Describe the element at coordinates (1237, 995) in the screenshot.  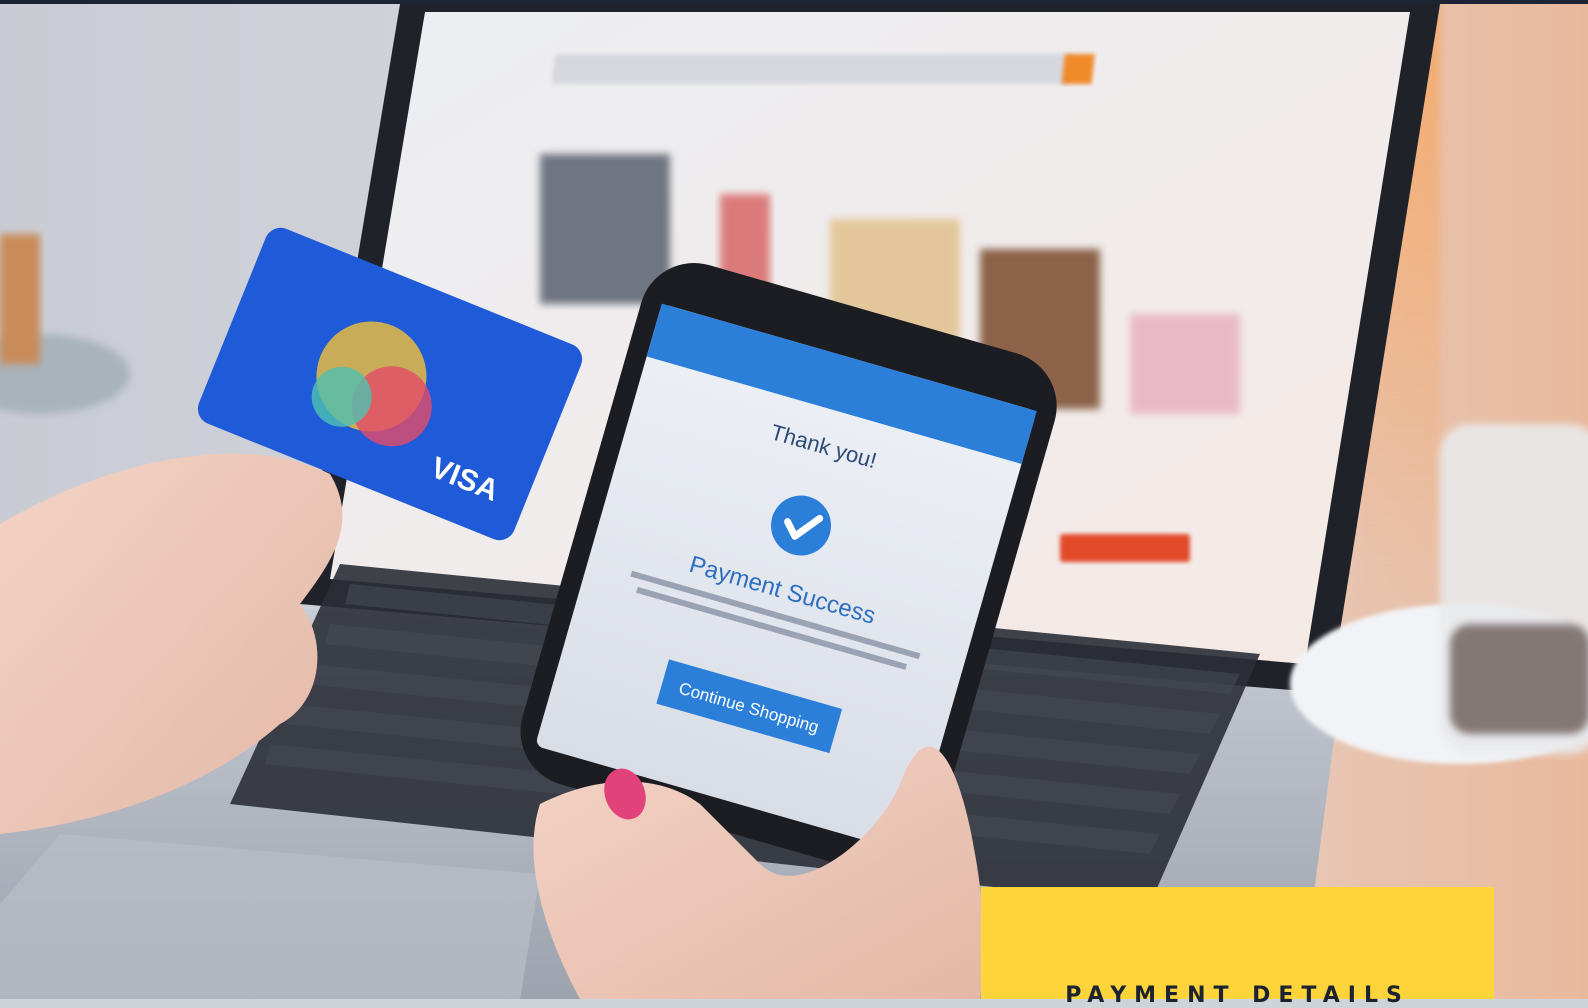
I see `card-title: PAYMENT DETAILS` at that location.